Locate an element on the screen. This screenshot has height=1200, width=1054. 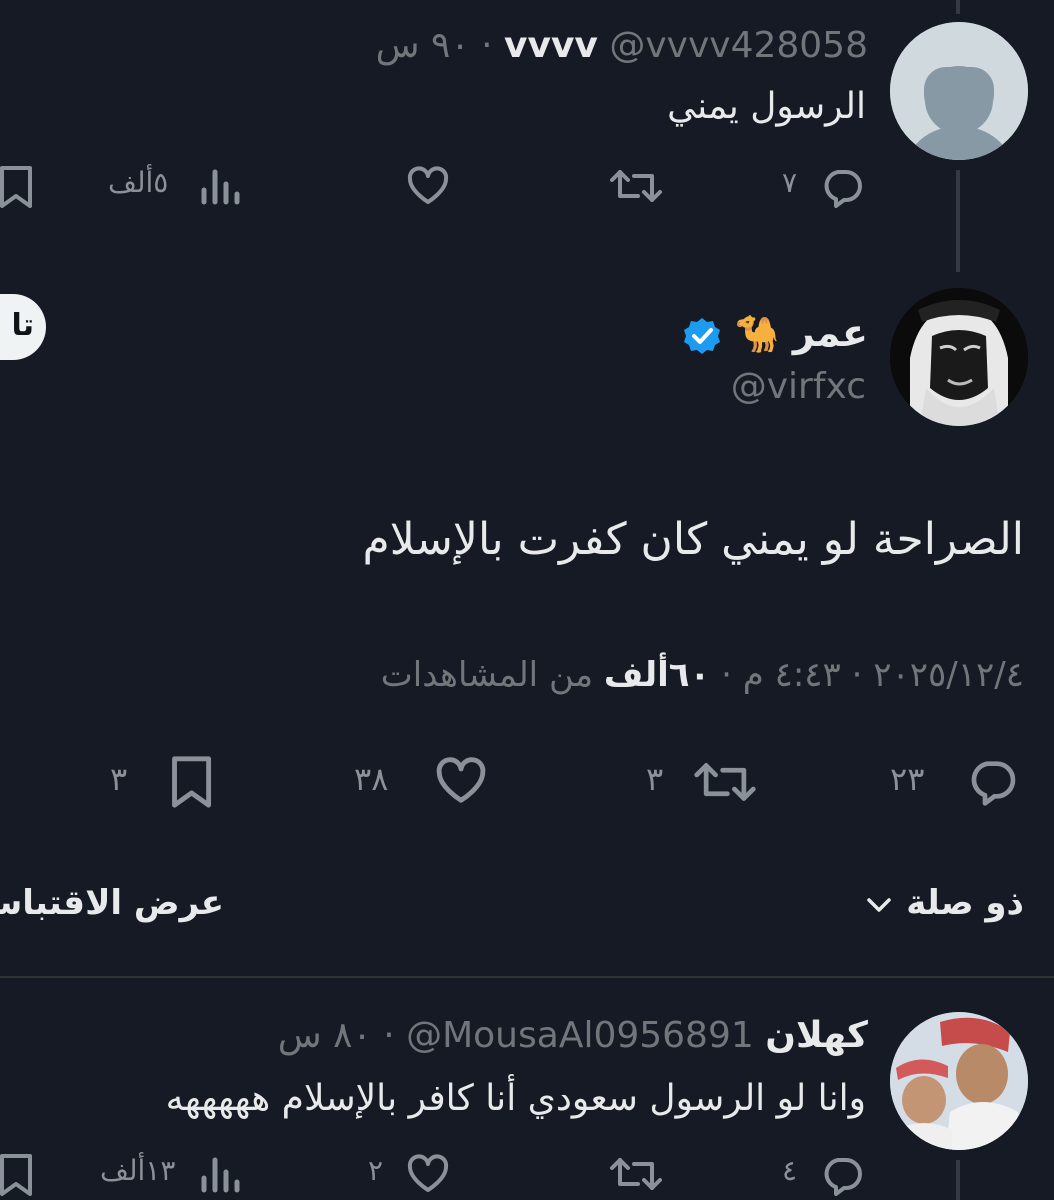
follow-label: تا is located at coordinates (23, 325).